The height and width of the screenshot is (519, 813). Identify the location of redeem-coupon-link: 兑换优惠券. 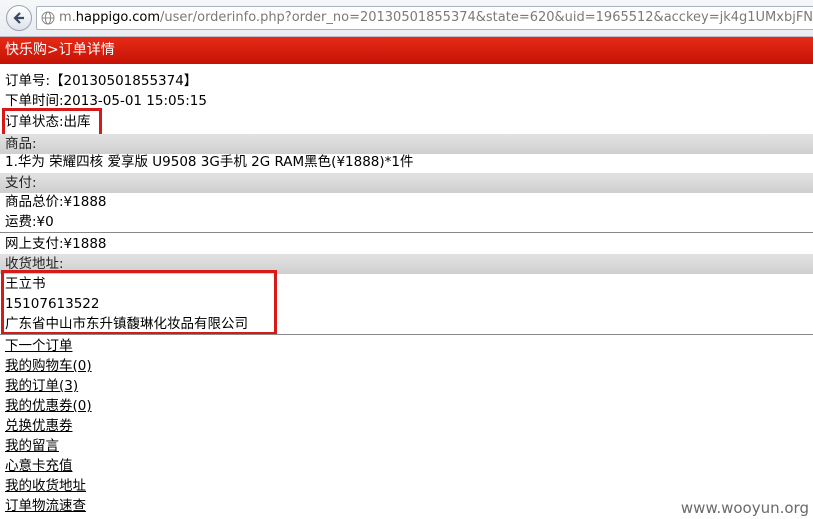
(39, 426).